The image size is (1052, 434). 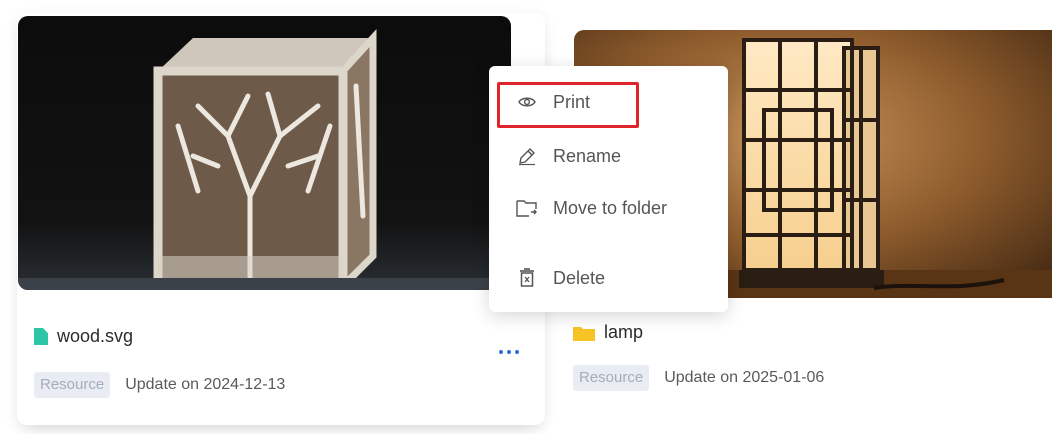 I want to click on move-folder-icon, so click(x=527, y=208).